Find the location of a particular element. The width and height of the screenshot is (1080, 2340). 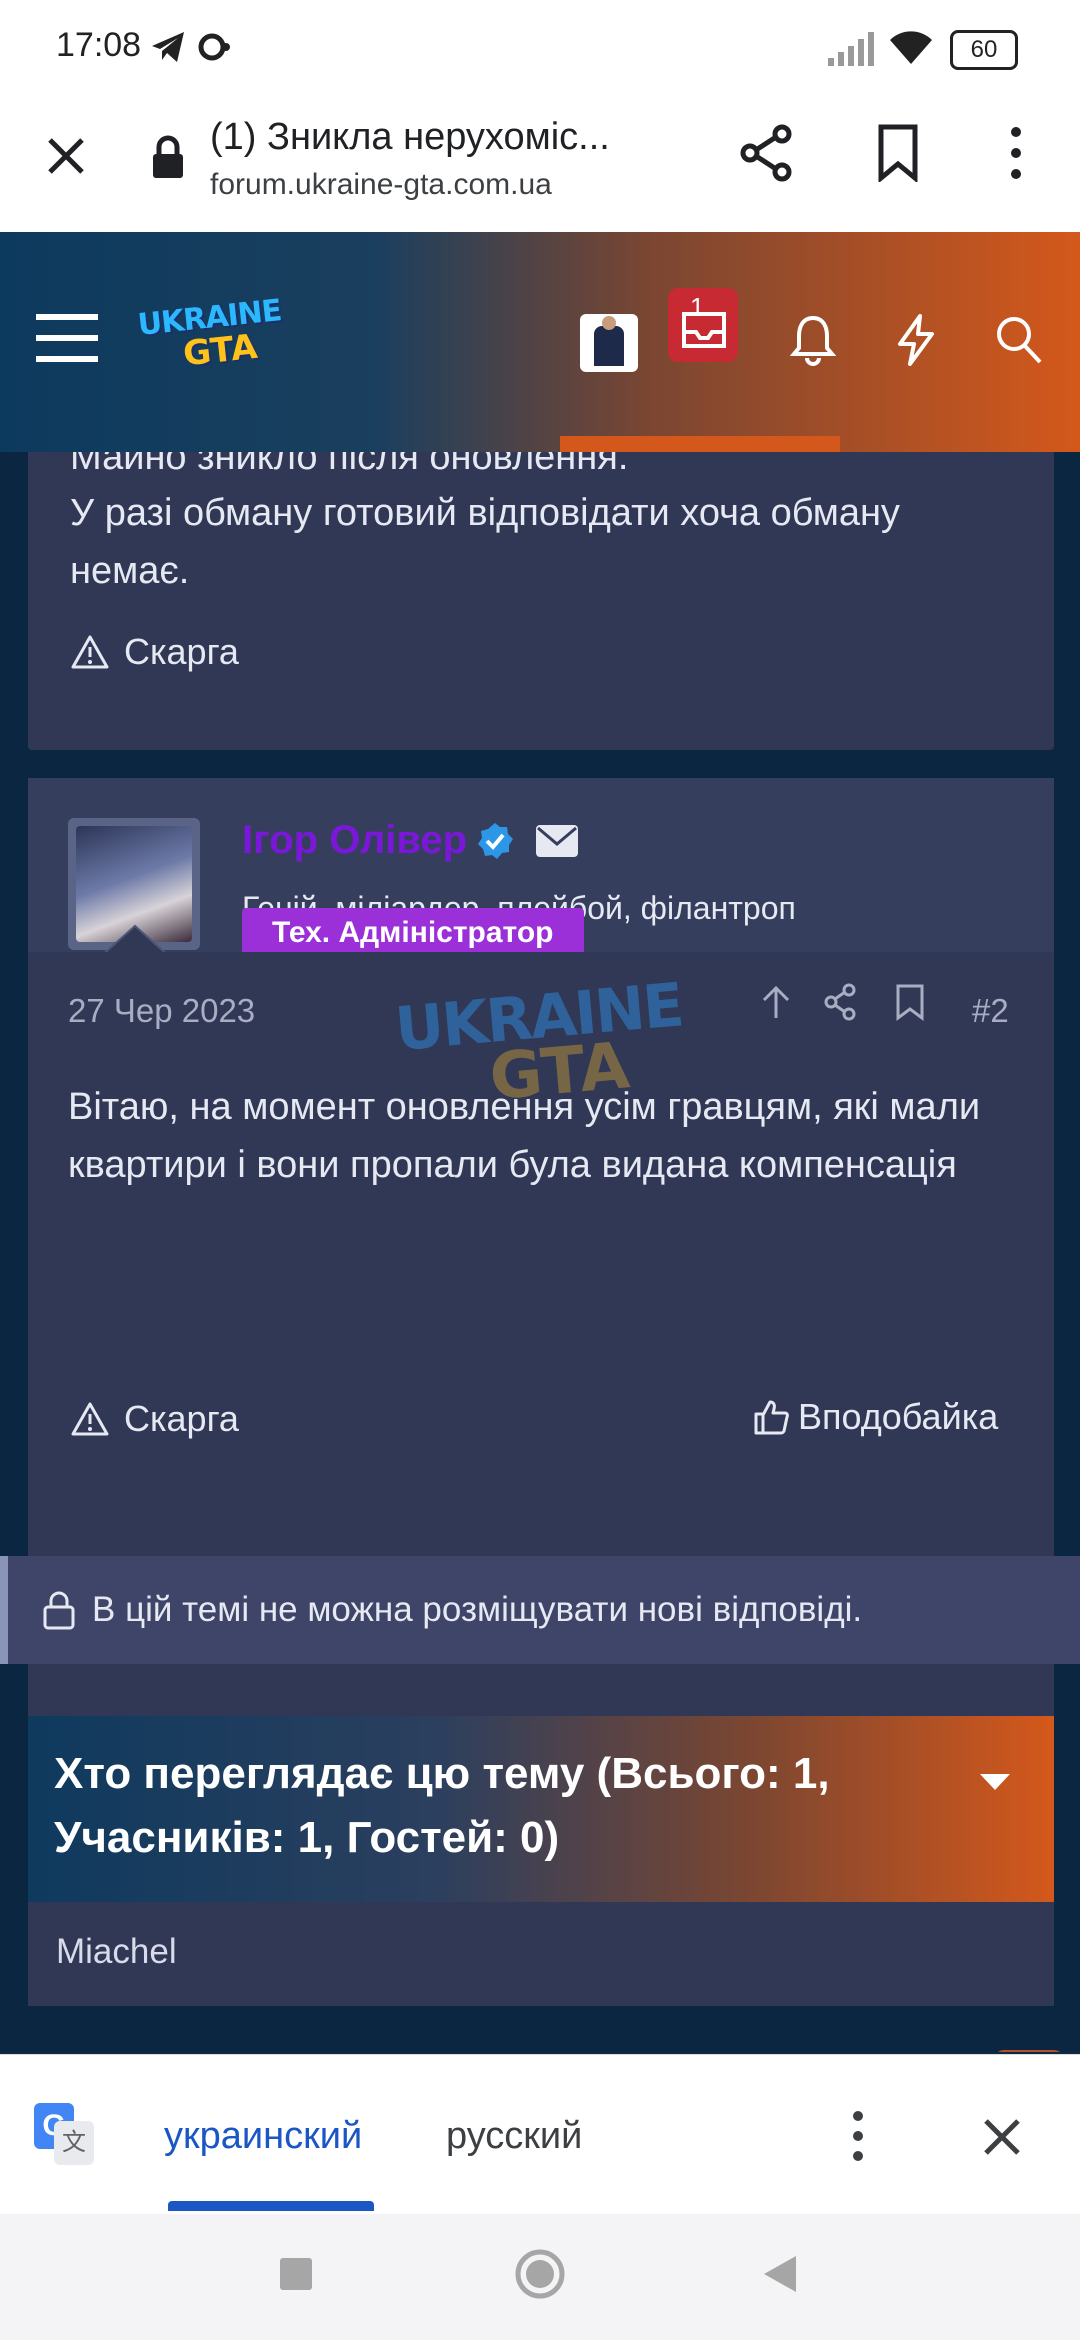

user-avatar is located at coordinates (609, 343).